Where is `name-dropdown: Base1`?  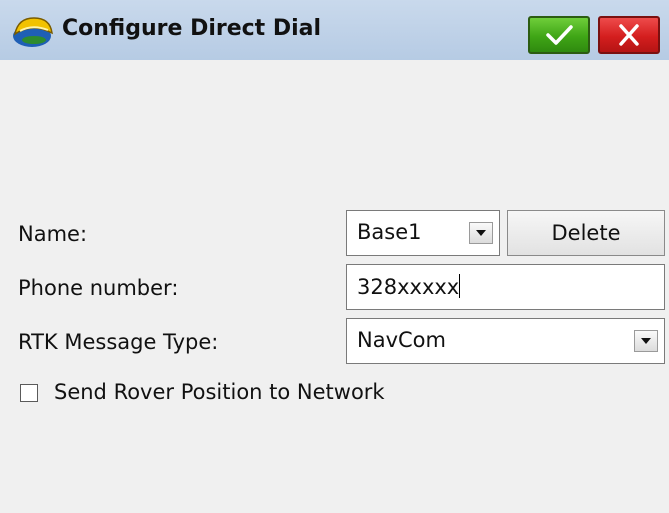
name-dropdown: Base1 is located at coordinates (423, 233).